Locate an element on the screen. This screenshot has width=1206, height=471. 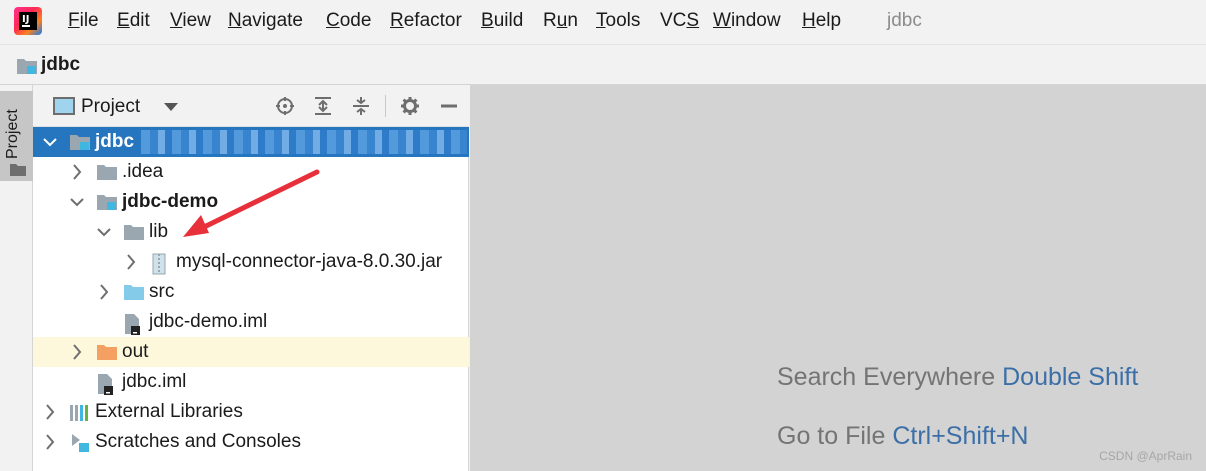
project-tab-label: Project is located at coordinates (12, 134).